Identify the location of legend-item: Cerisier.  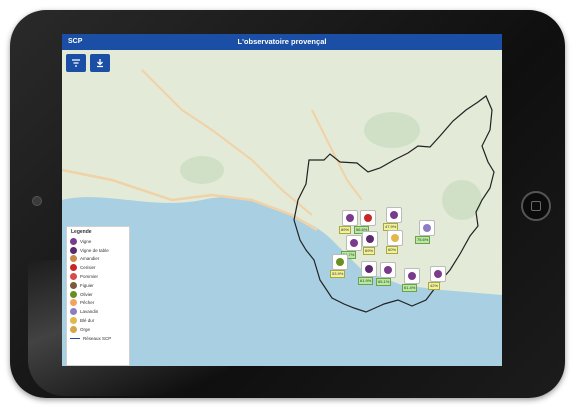
(98, 267).